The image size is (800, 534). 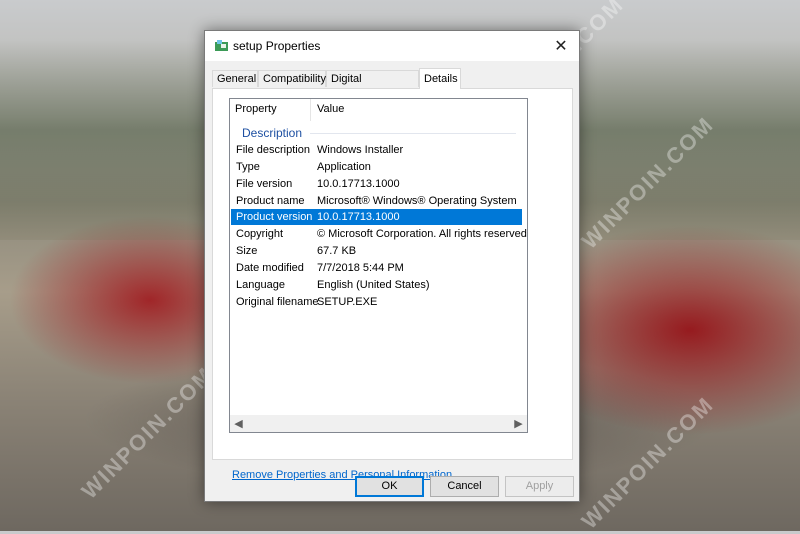 What do you see at coordinates (235, 78) in the screenshot?
I see `tab-general: General` at bounding box center [235, 78].